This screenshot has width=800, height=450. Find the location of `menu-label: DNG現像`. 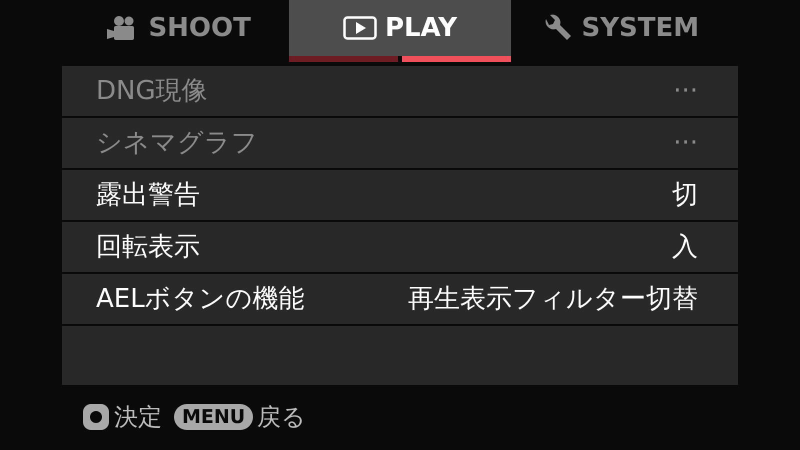

menu-label: DNG現像 is located at coordinates (152, 91).